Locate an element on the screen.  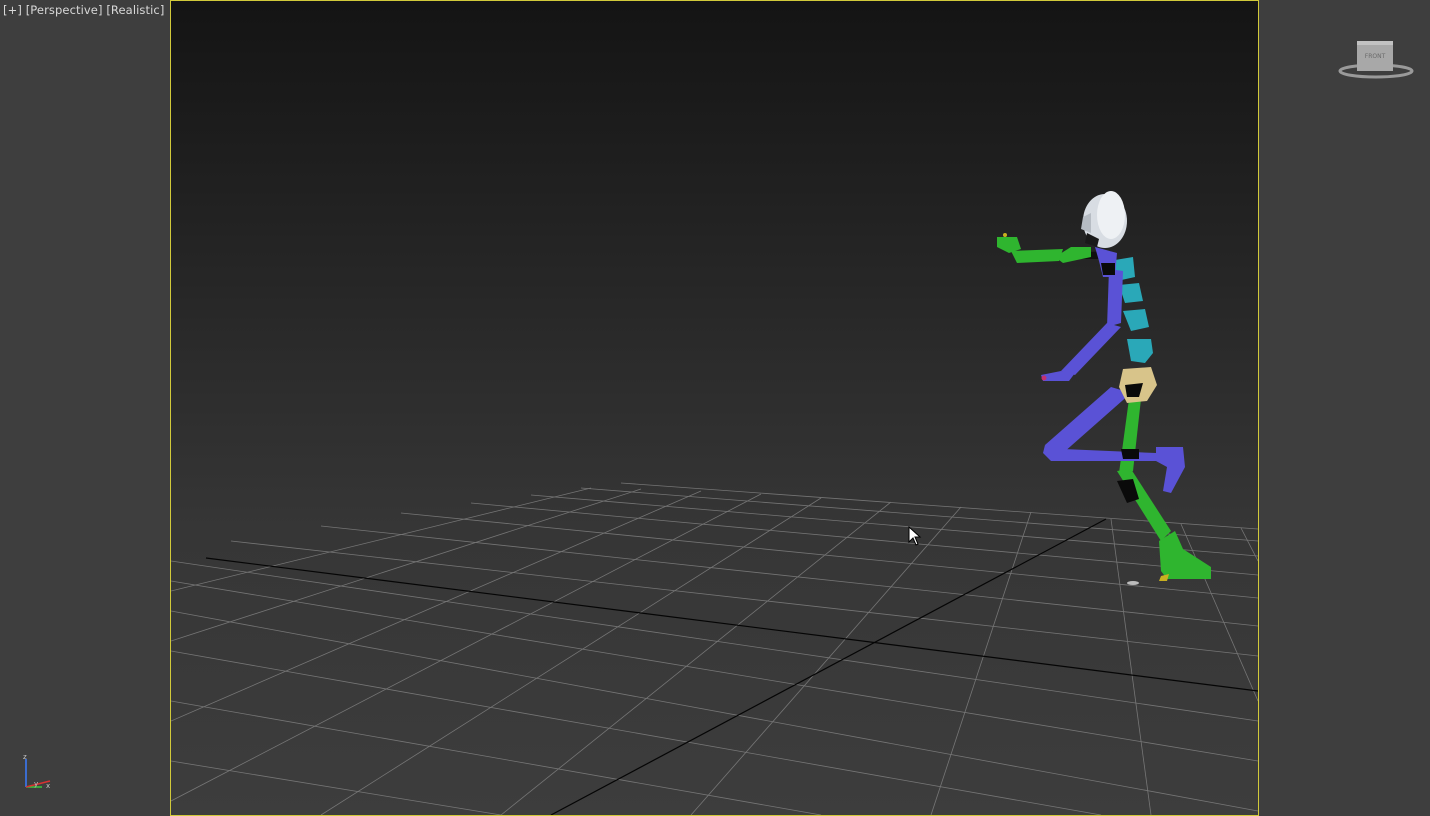
viewcube-face-label: FRONT is located at coordinates (1375, 56).